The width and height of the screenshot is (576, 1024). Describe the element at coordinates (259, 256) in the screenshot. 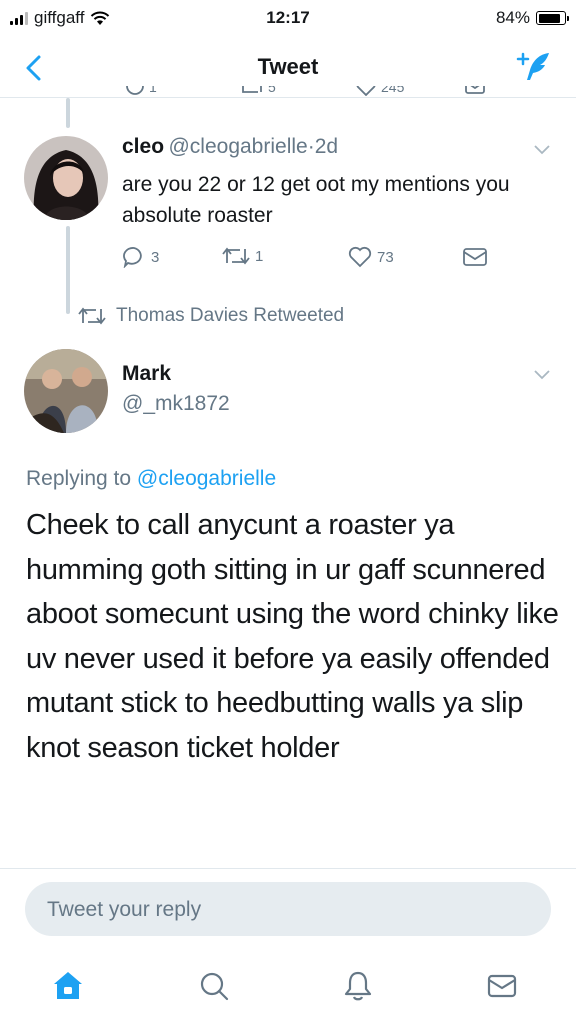

I see `retweet-count: 1` at that location.